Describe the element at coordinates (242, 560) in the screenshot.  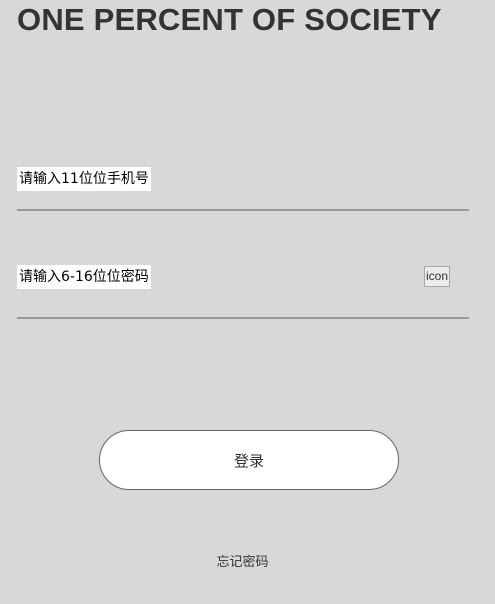
I see `forgot-password-link: 忘记密码` at that location.